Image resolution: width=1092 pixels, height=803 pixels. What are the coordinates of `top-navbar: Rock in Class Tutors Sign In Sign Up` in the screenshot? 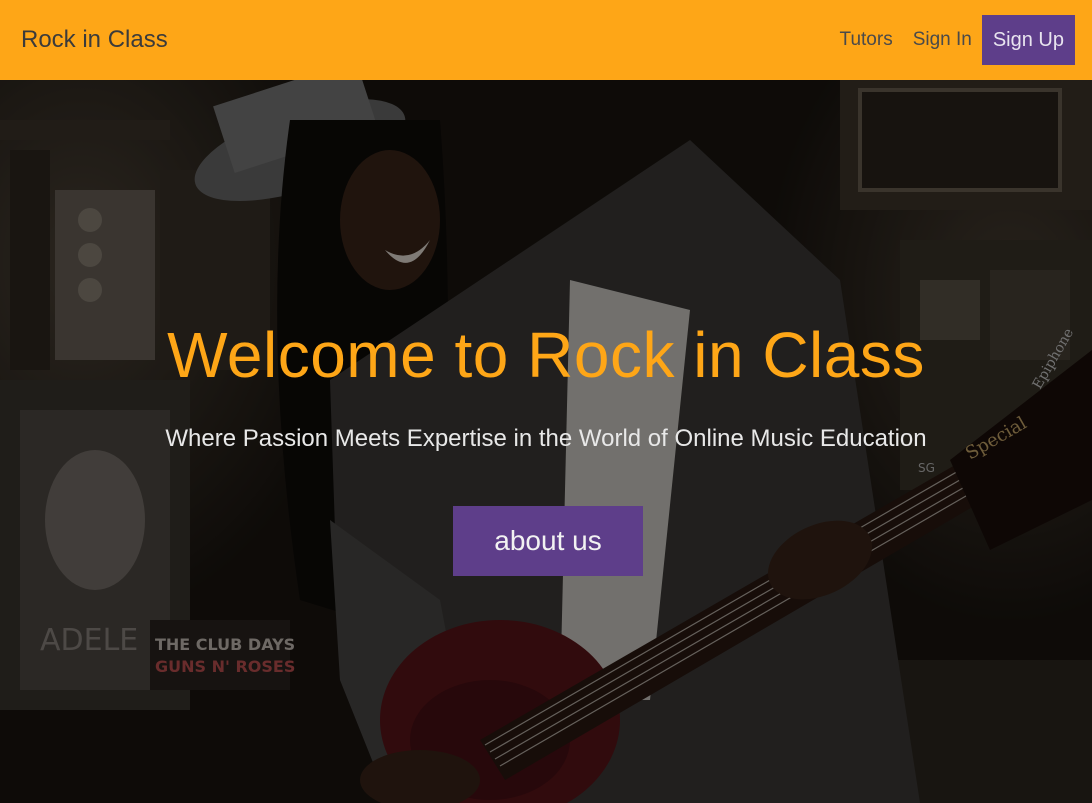 It's located at (546, 40).